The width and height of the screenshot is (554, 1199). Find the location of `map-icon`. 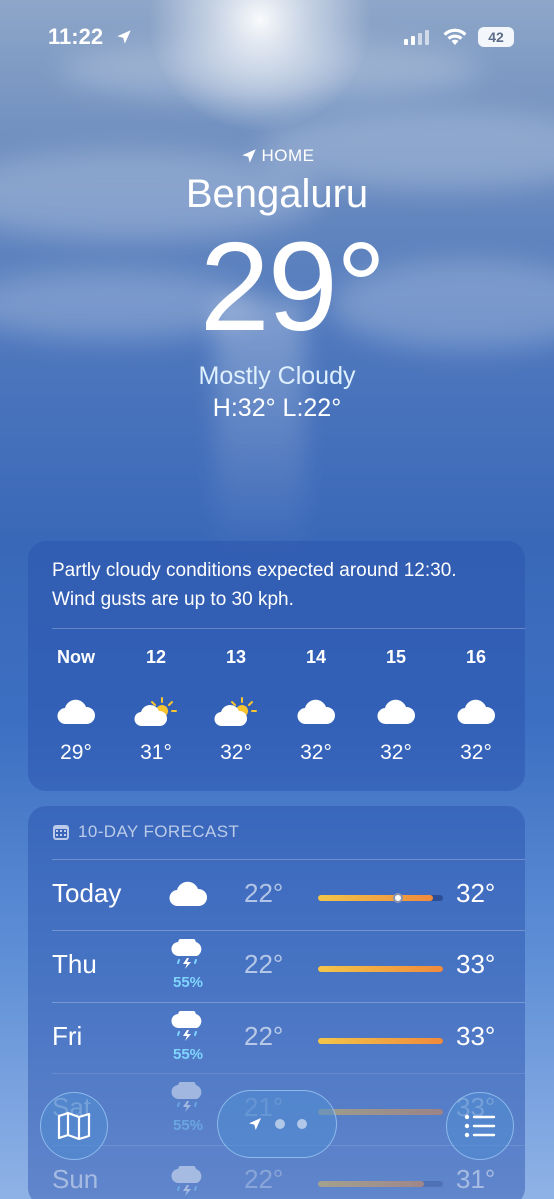

map-icon is located at coordinates (74, 1126).